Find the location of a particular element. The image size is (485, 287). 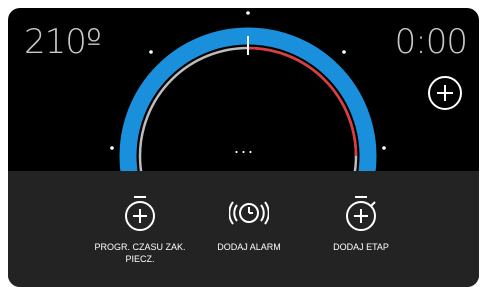

dial-progress-arc is located at coordinates (302, 101).